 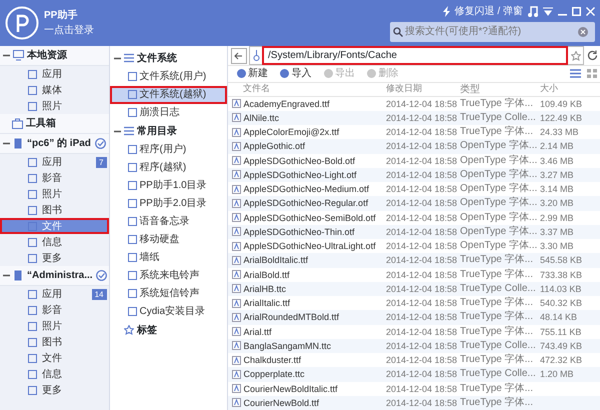 What do you see at coordinates (296, 74) in the screenshot?
I see `toolbar-button: 导入` at bounding box center [296, 74].